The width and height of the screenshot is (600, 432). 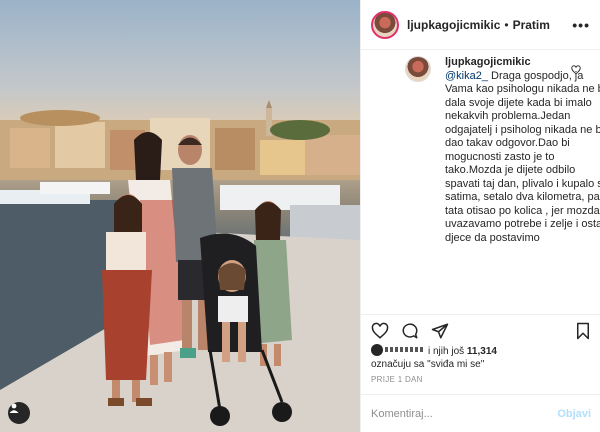 What do you see at coordinates (380, 331) in the screenshot?
I see `heart-icon` at bounding box center [380, 331].